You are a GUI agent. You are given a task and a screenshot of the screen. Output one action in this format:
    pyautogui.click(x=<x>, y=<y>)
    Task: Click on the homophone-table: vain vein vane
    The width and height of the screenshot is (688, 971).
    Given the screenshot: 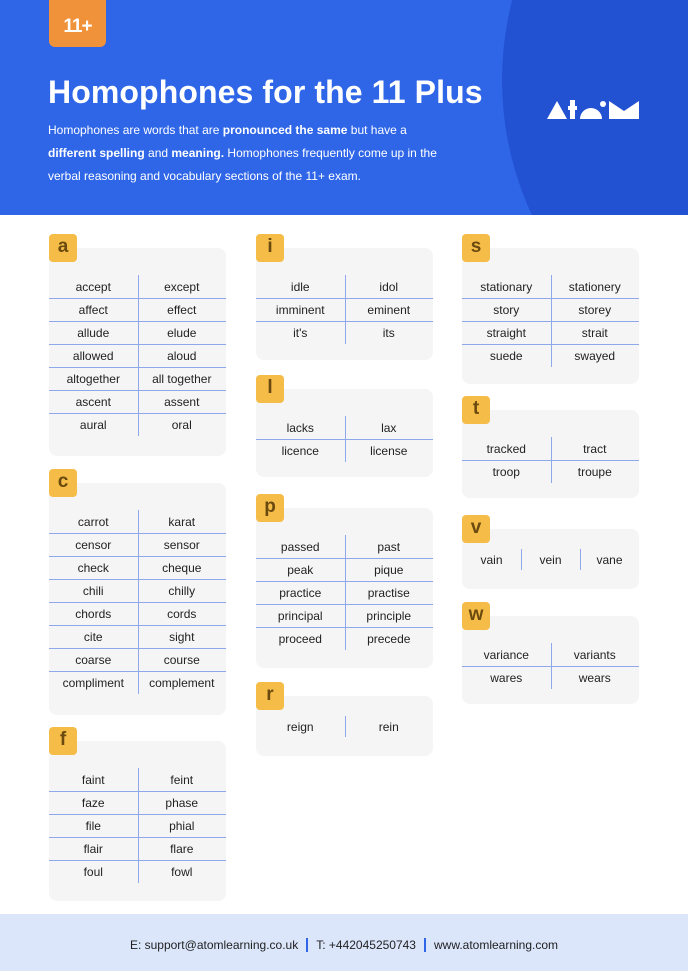 What is the action you would take?
    pyautogui.click(x=550, y=559)
    